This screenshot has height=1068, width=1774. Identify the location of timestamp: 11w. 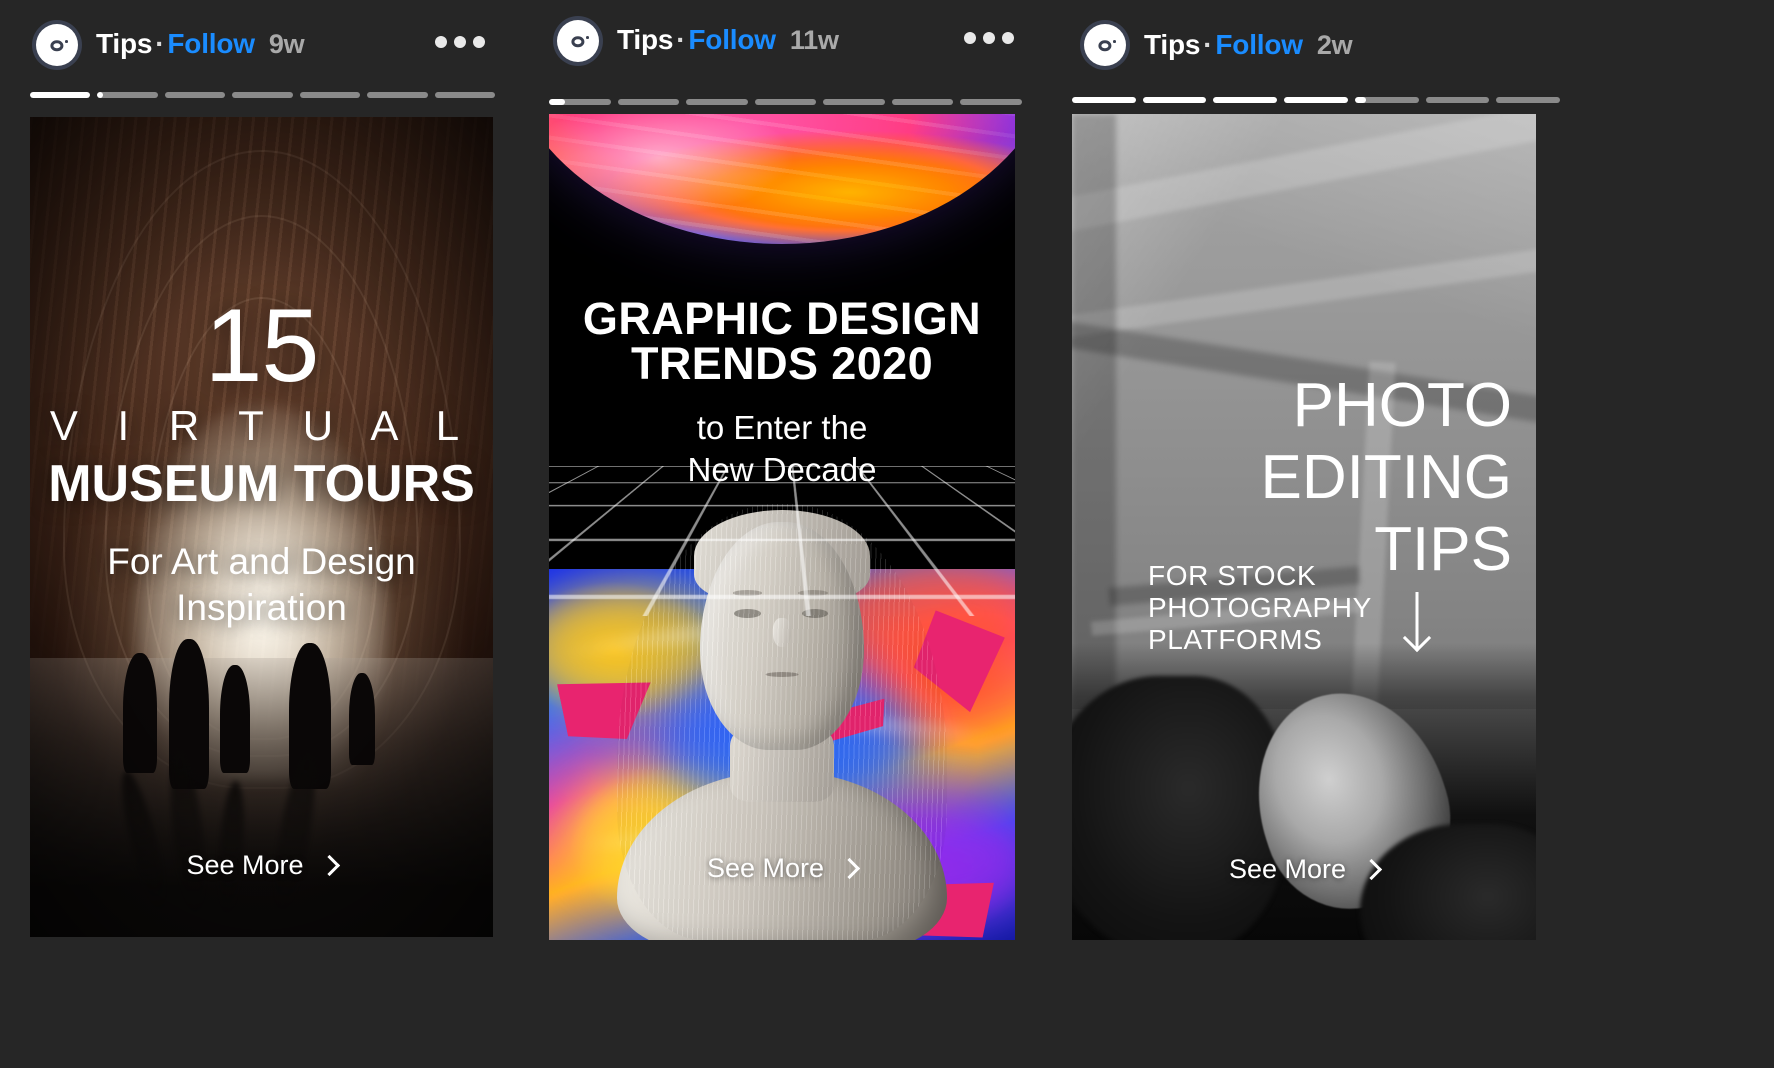
(814, 40).